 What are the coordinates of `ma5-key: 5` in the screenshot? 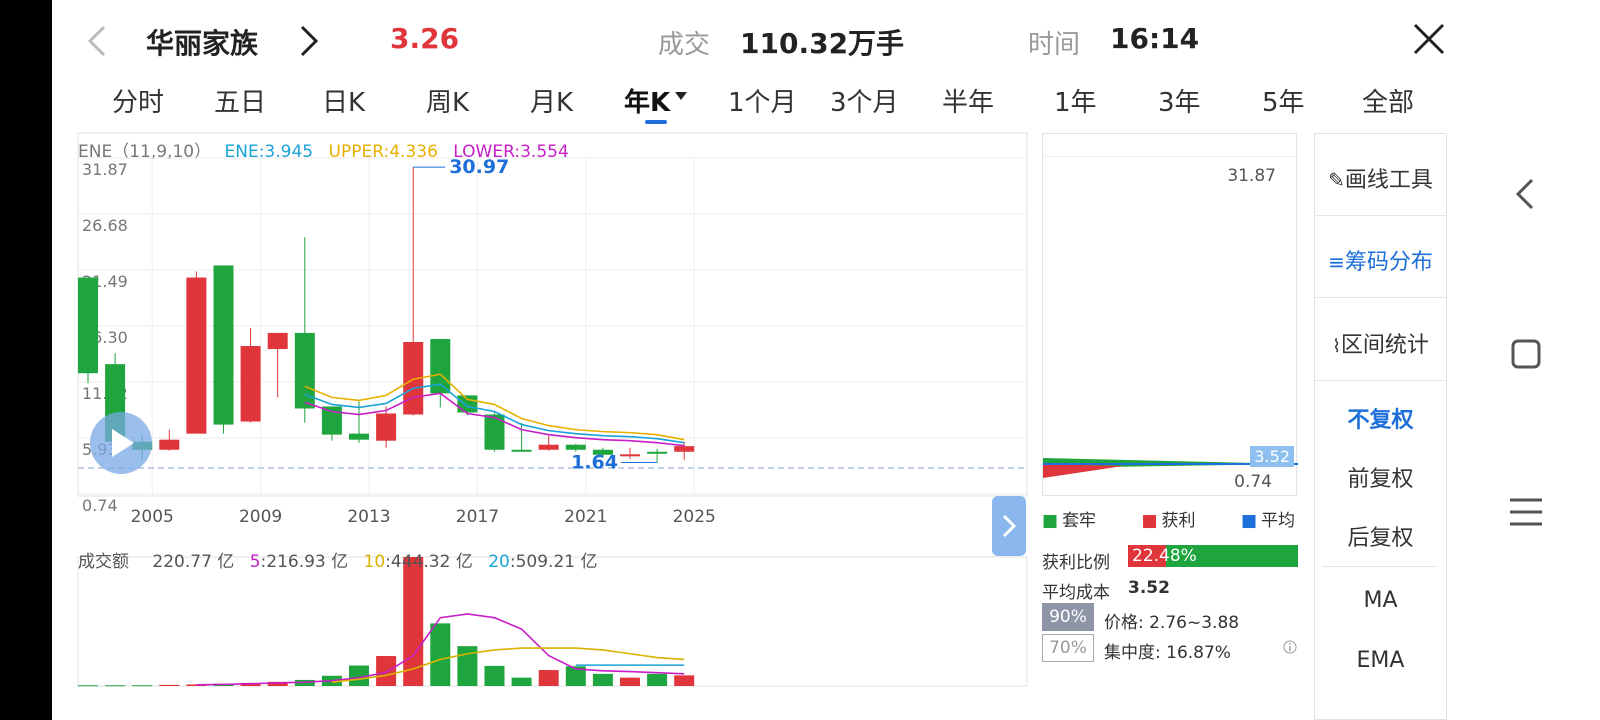 It's located at (255, 562).